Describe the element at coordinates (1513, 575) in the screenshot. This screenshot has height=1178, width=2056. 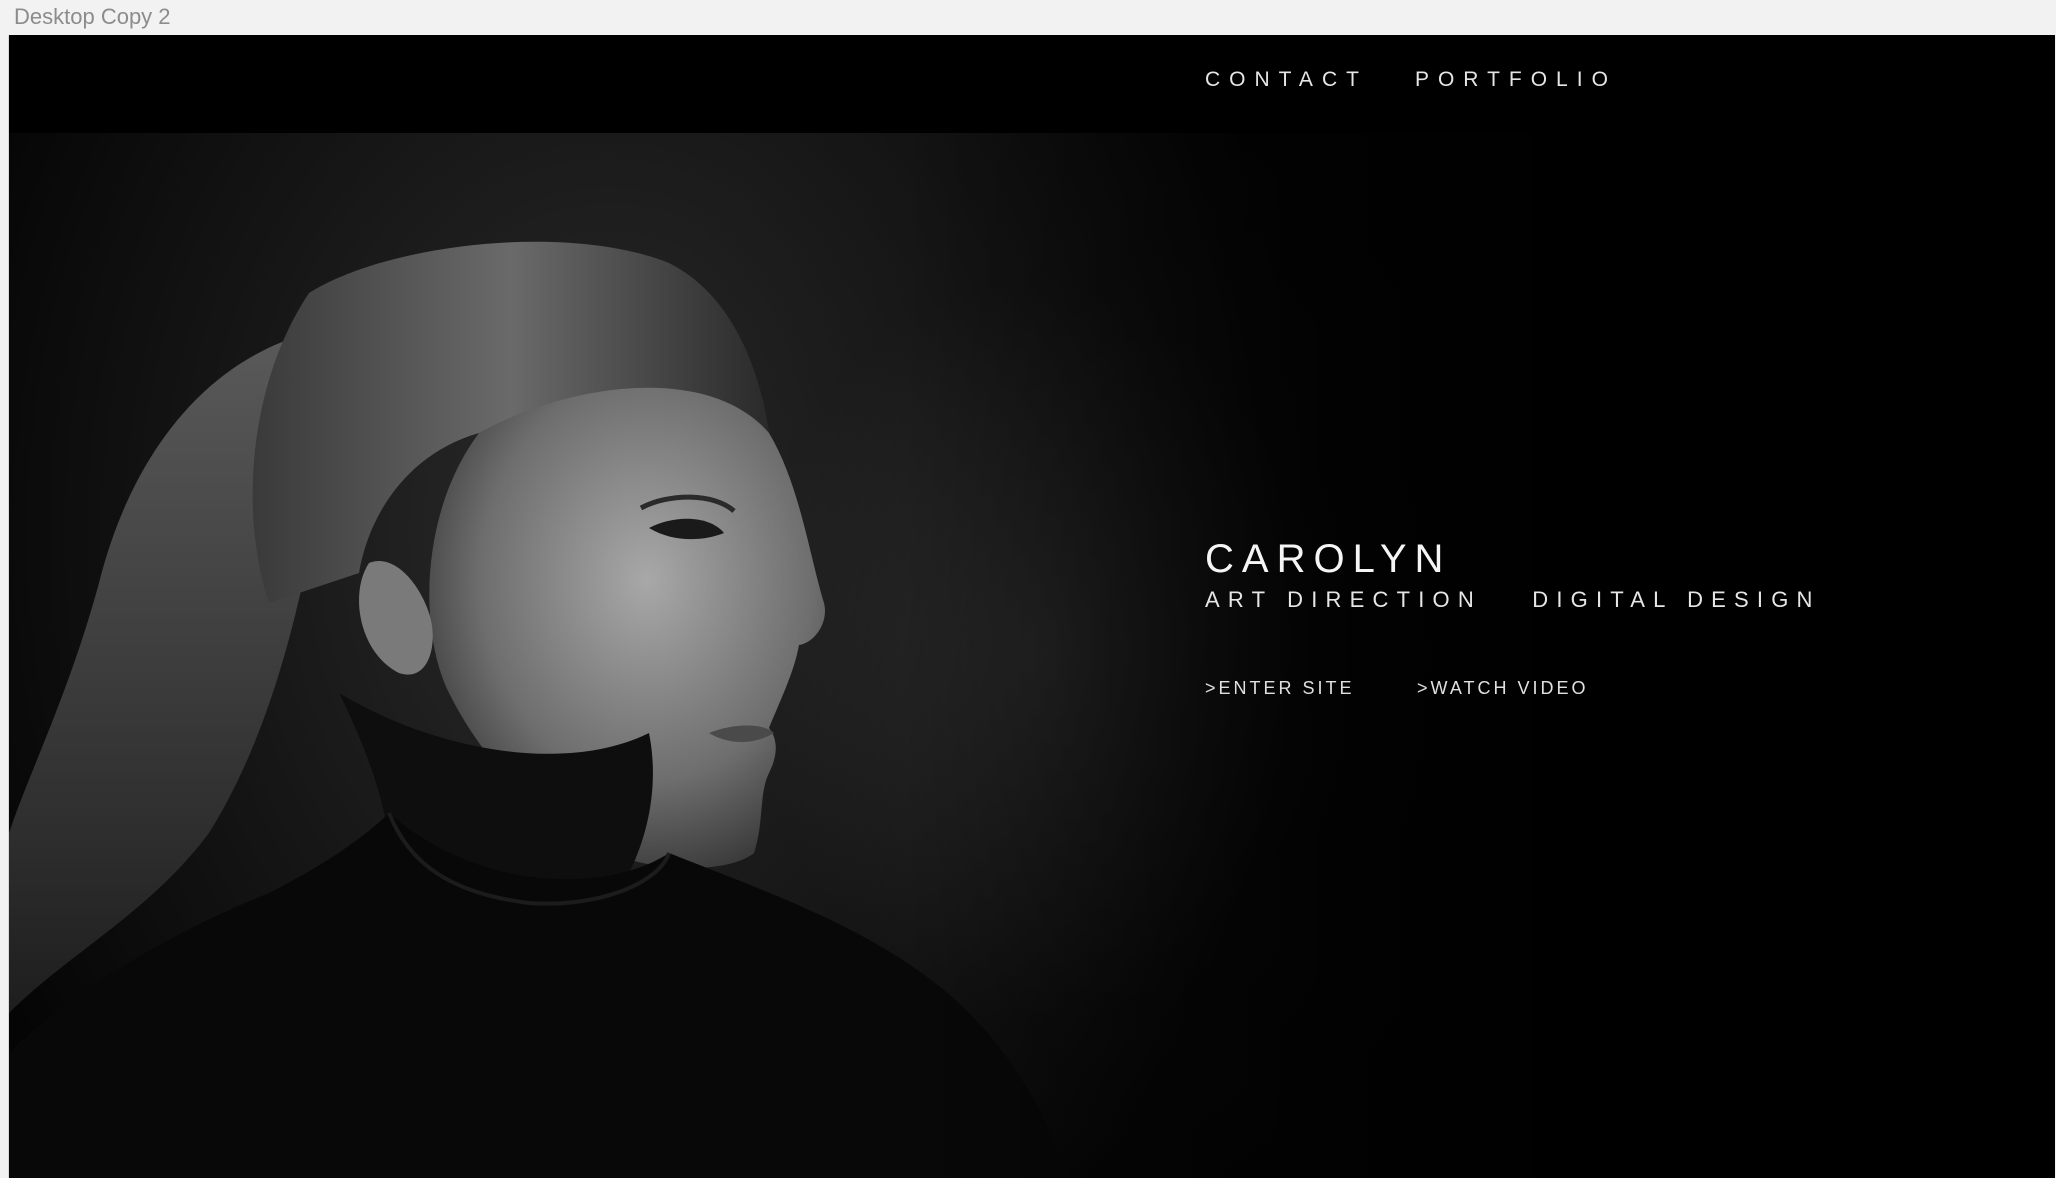
I see `hero-text: CAROLYN ART DIRECTION DIGITAL DESIGN` at that location.